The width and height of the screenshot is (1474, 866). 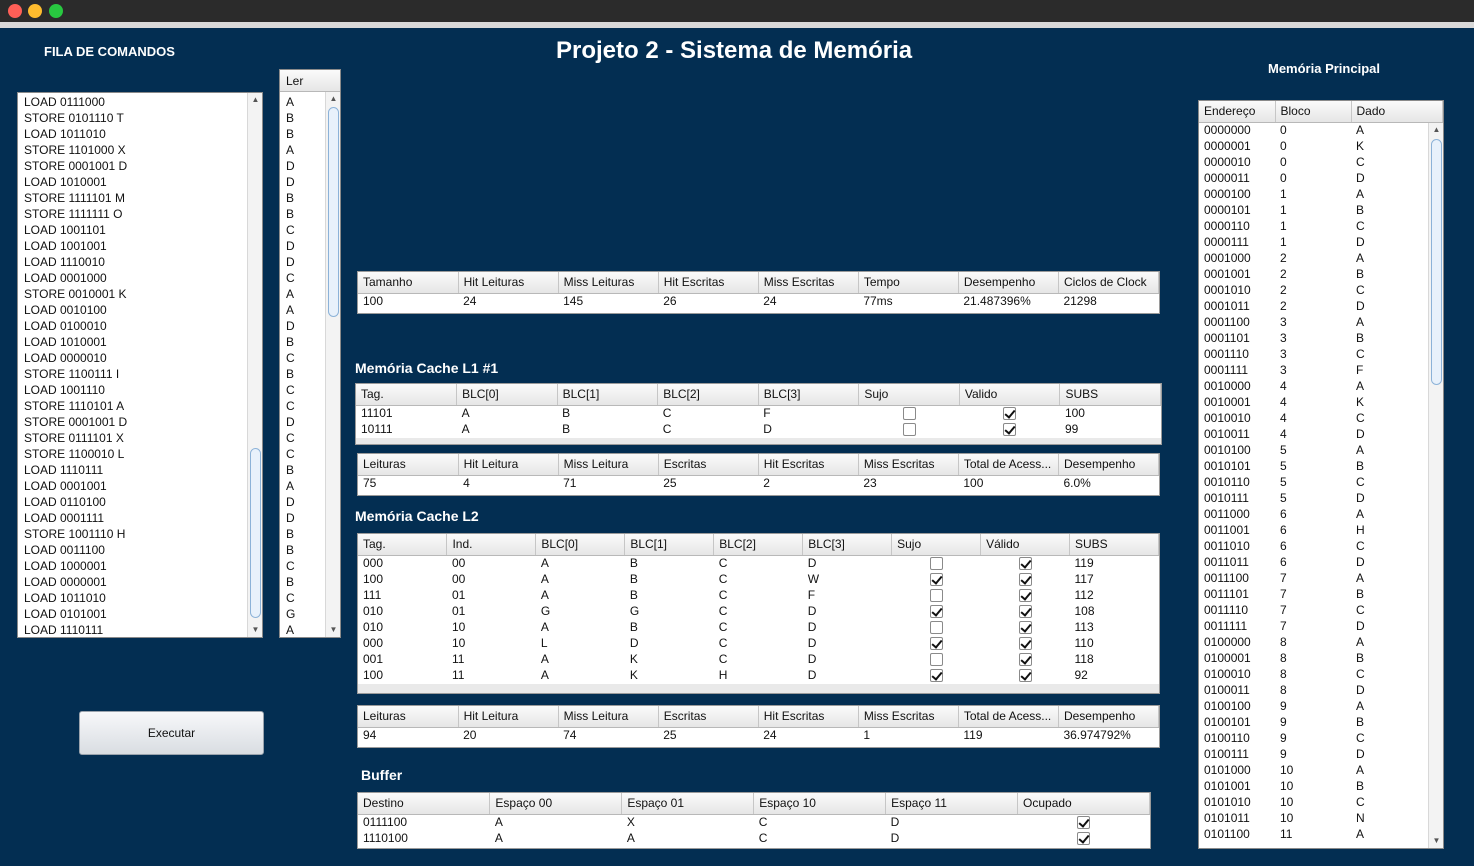 What do you see at coordinates (1010, 395) in the screenshot?
I see `column-header: Valido` at bounding box center [1010, 395].